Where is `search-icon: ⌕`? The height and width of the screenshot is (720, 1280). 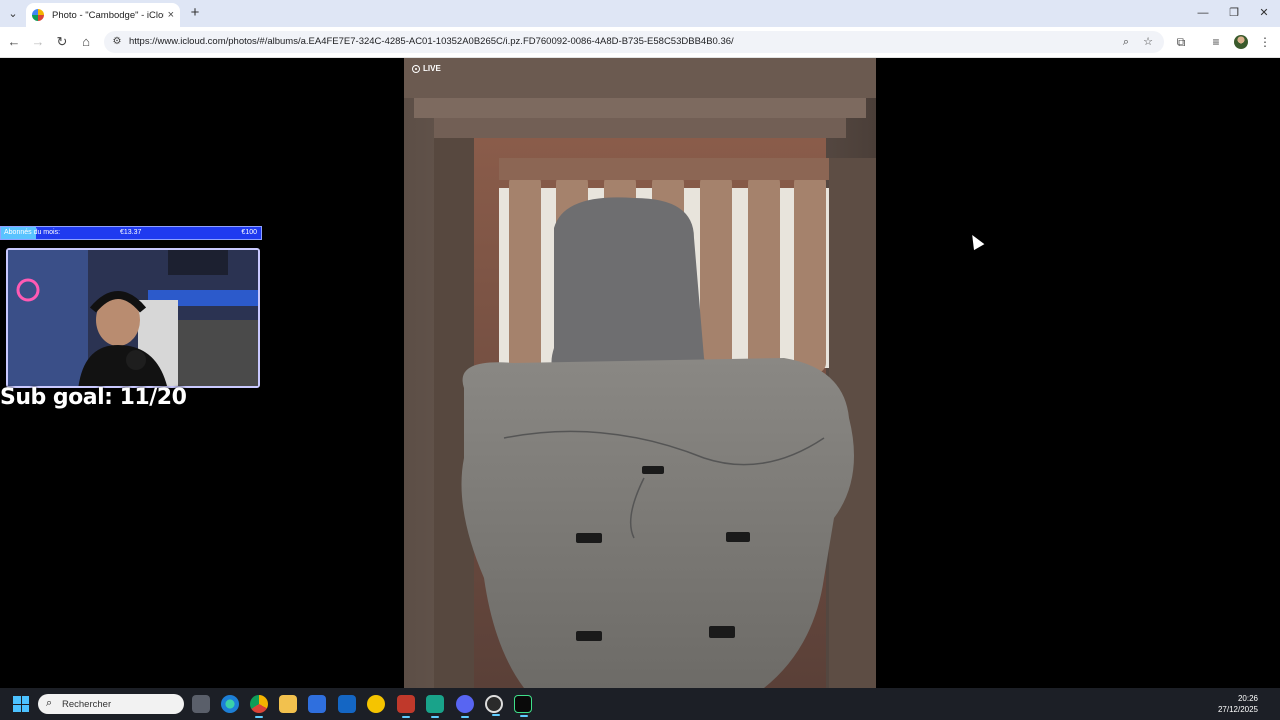 search-icon: ⌕ is located at coordinates (49, 703).